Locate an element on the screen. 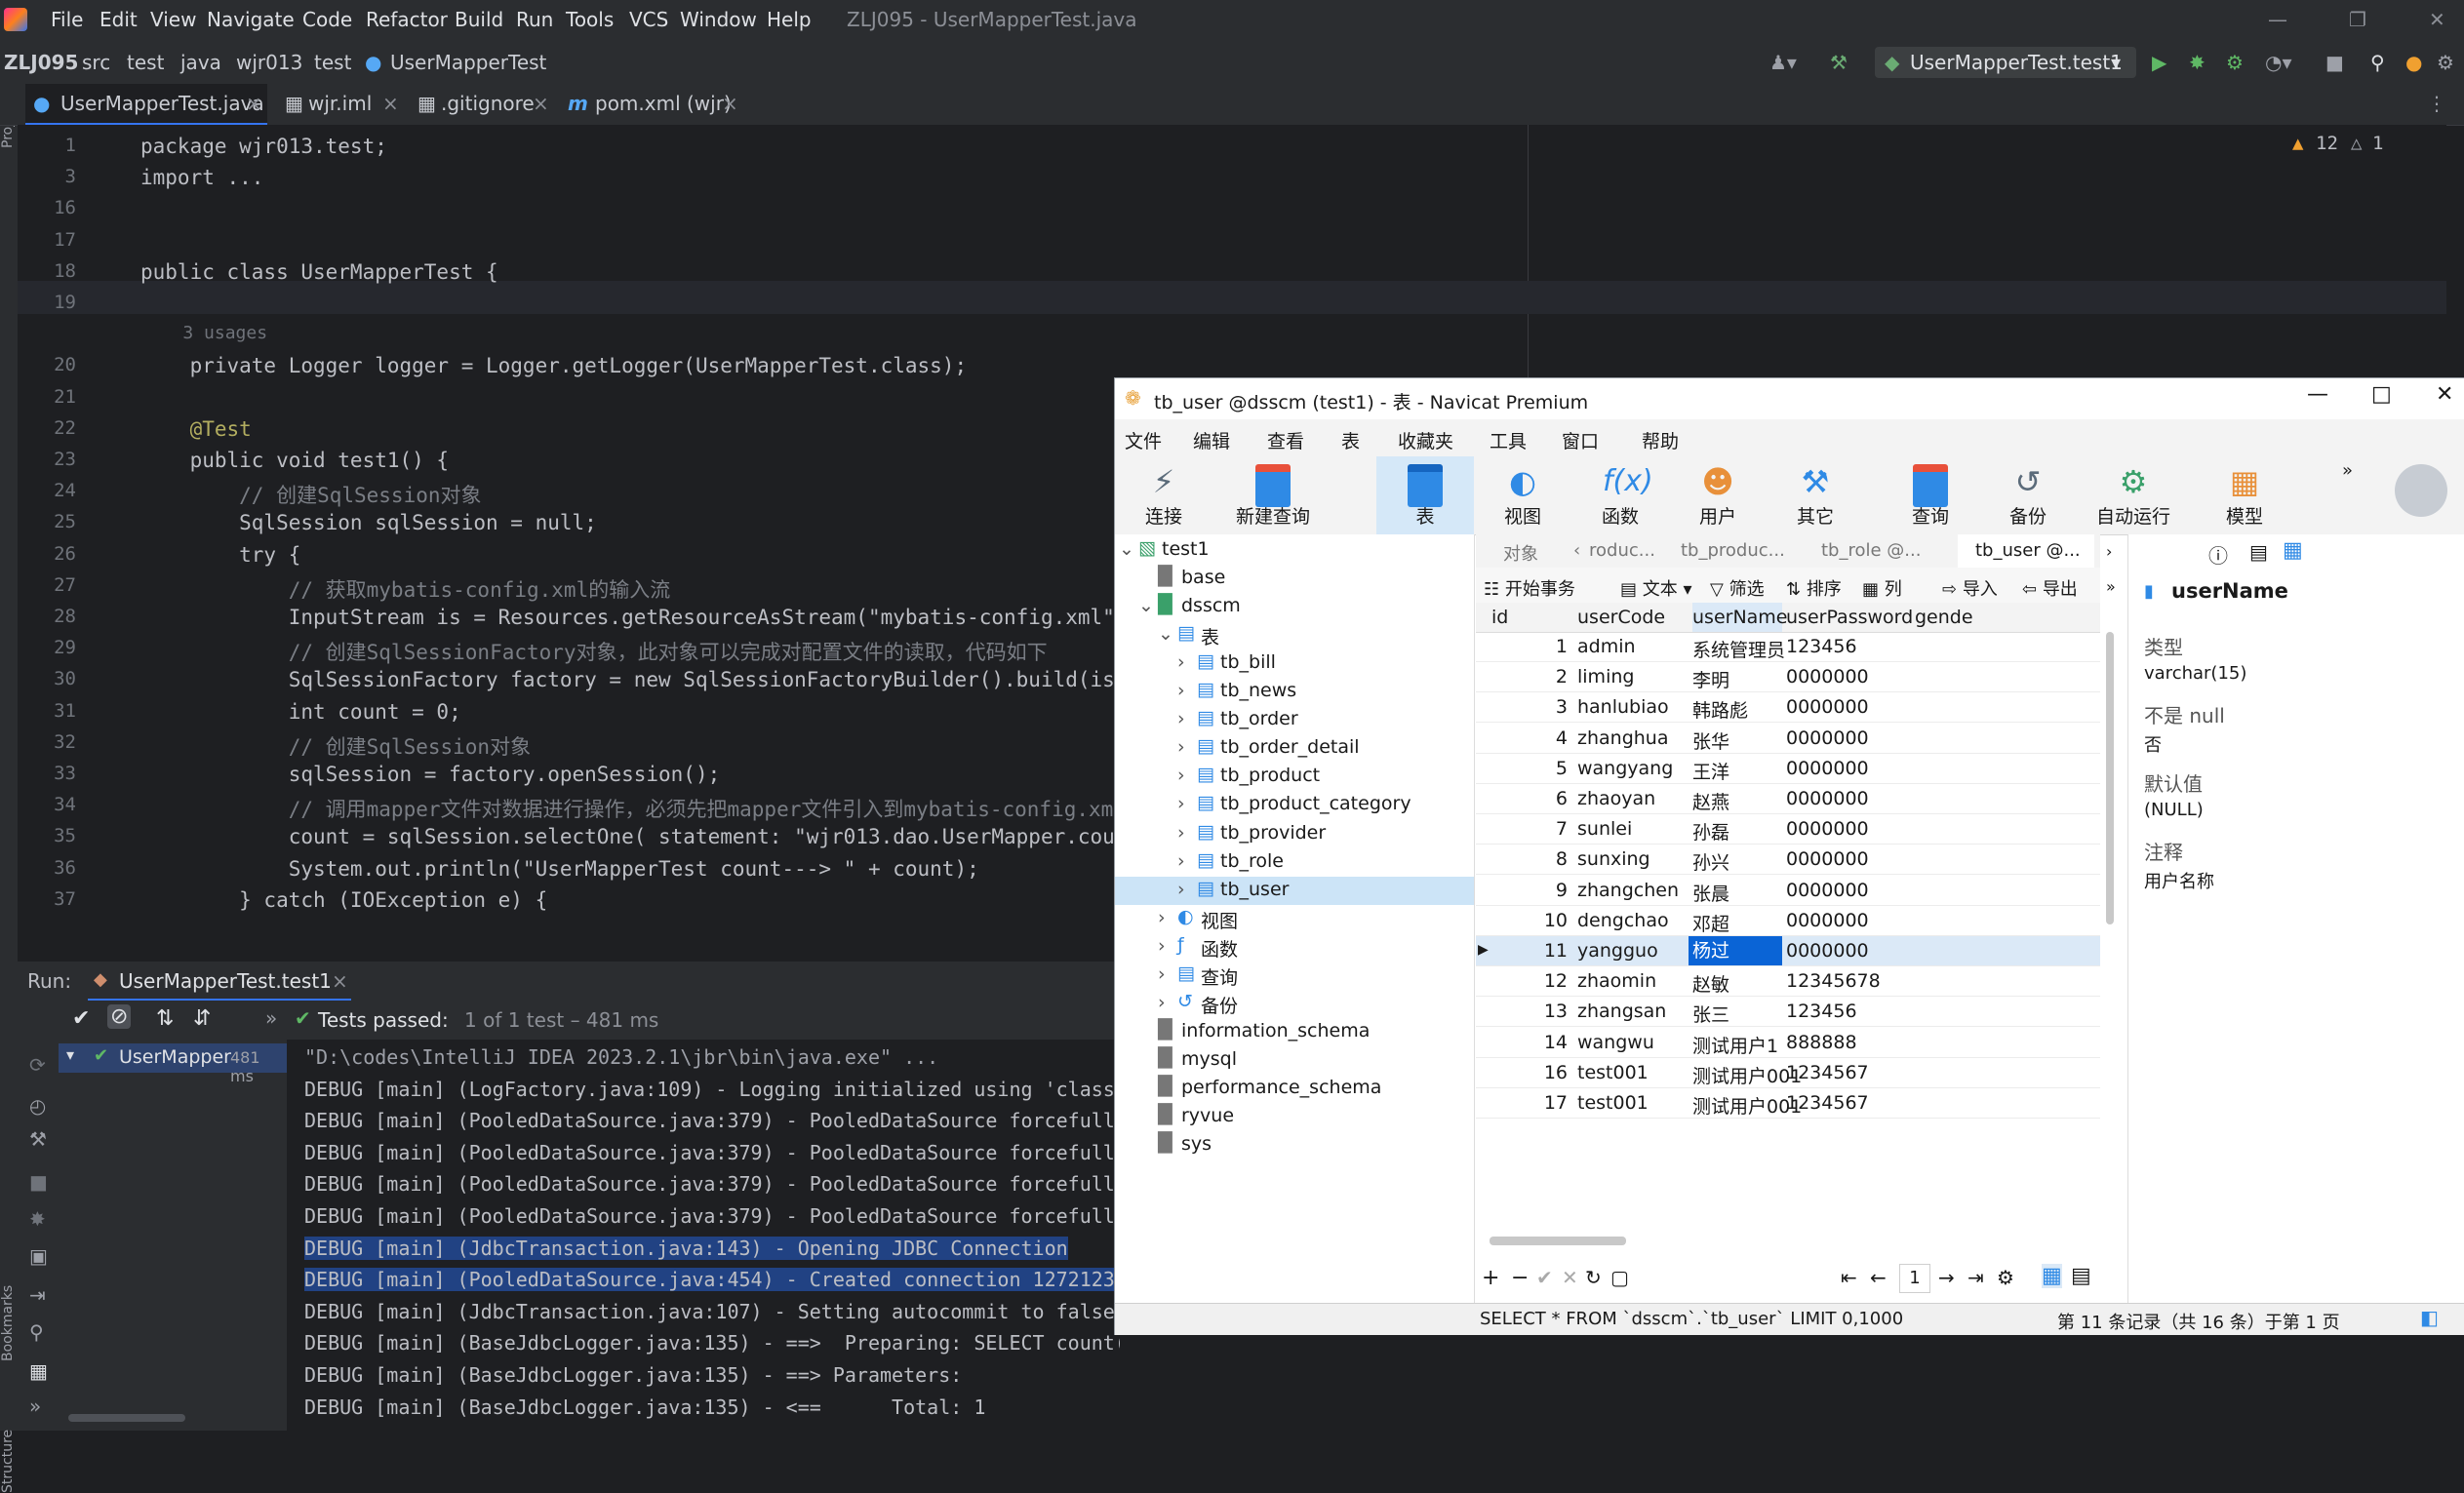 The image size is (2464, 1493). tab-wjr-iml: ▦ wjr.iml × is located at coordinates (340, 103).